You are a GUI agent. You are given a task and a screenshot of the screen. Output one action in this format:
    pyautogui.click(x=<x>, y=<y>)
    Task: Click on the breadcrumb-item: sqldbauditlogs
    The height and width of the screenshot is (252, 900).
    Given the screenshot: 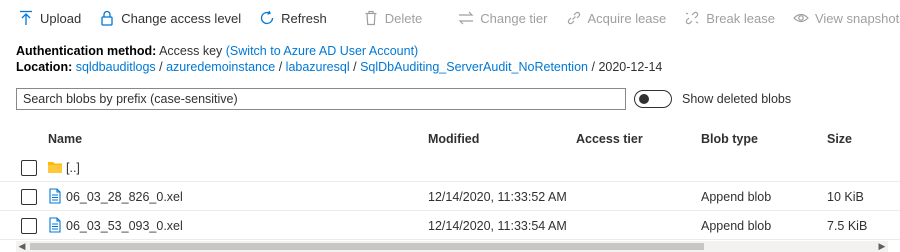 What is the action you would take?
    pyautogui.click(x=116, y=67)
    